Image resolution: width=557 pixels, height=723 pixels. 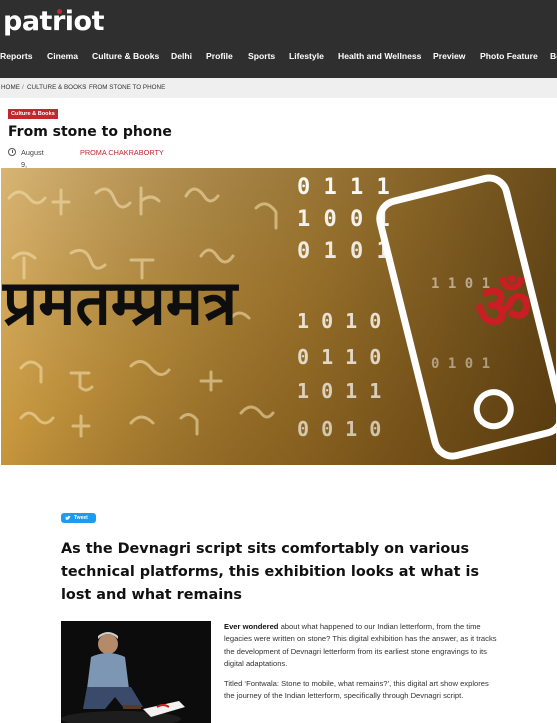 I want to click on nav-item-preview: Preview, so click(x=449, y=56).